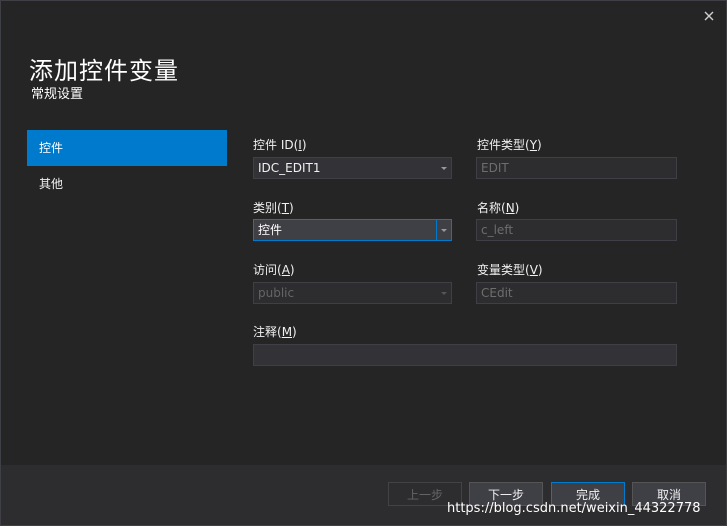 This screenshot has width=727, height=526. I want to click on name-label: 名称(N), so click(498, 208).